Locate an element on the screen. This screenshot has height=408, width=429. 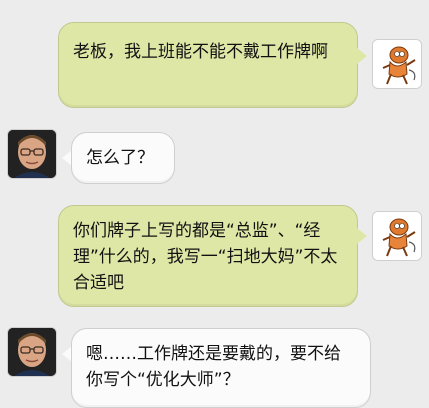
message-bubble-incoming: 怎么了？ is located at coordinates (123, 158).